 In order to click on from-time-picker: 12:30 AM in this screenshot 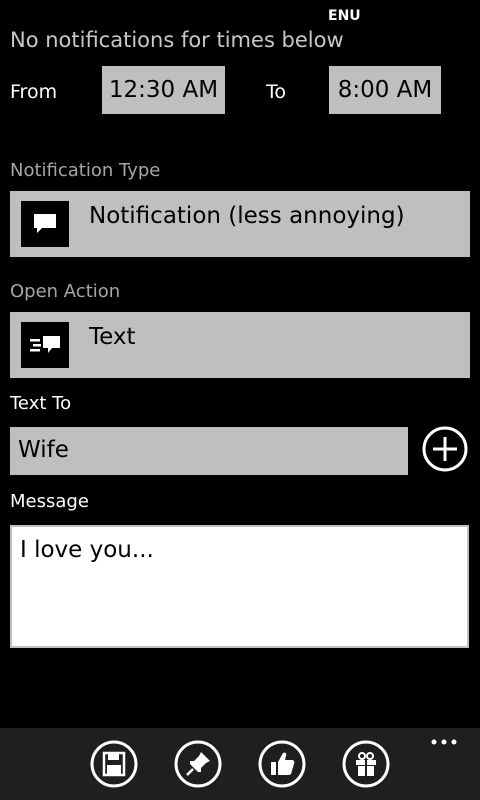, I will do `click(163, 90)`.